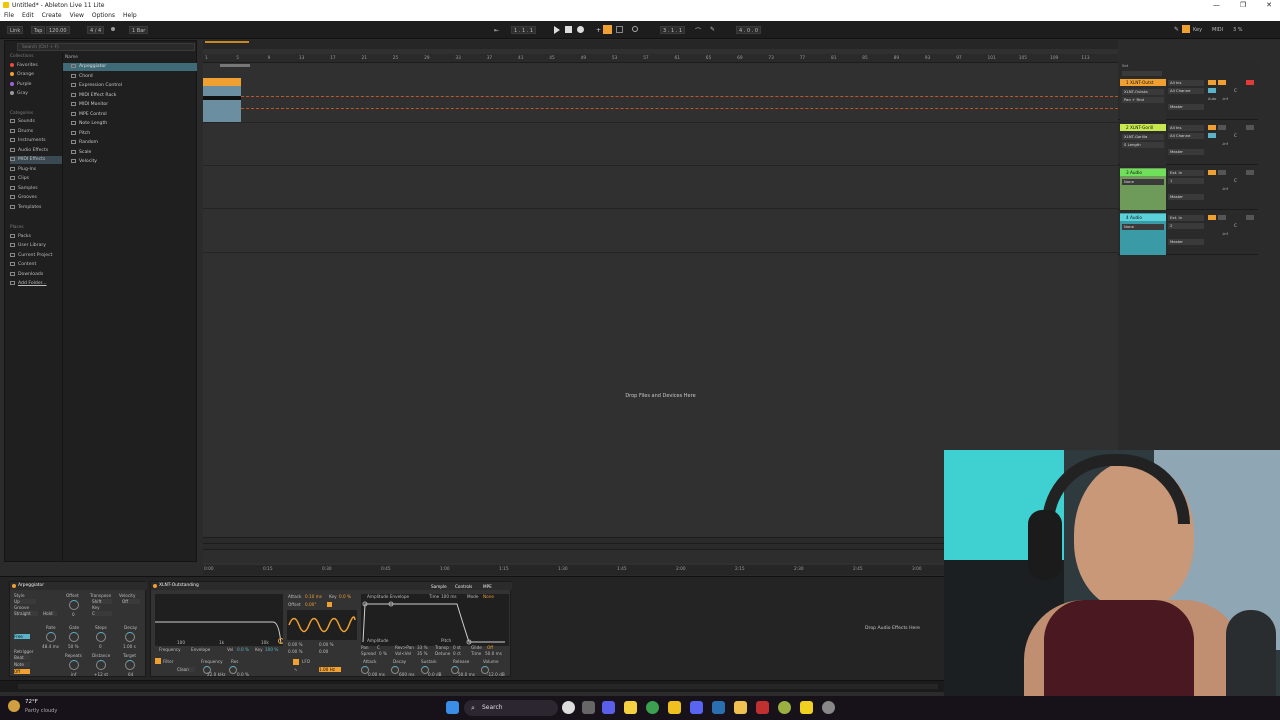 This screenshot has height=720, width=1280. Describe the element at coordinates (674, 707) in the screenshot. I see `app-yellow-icon` at that location.